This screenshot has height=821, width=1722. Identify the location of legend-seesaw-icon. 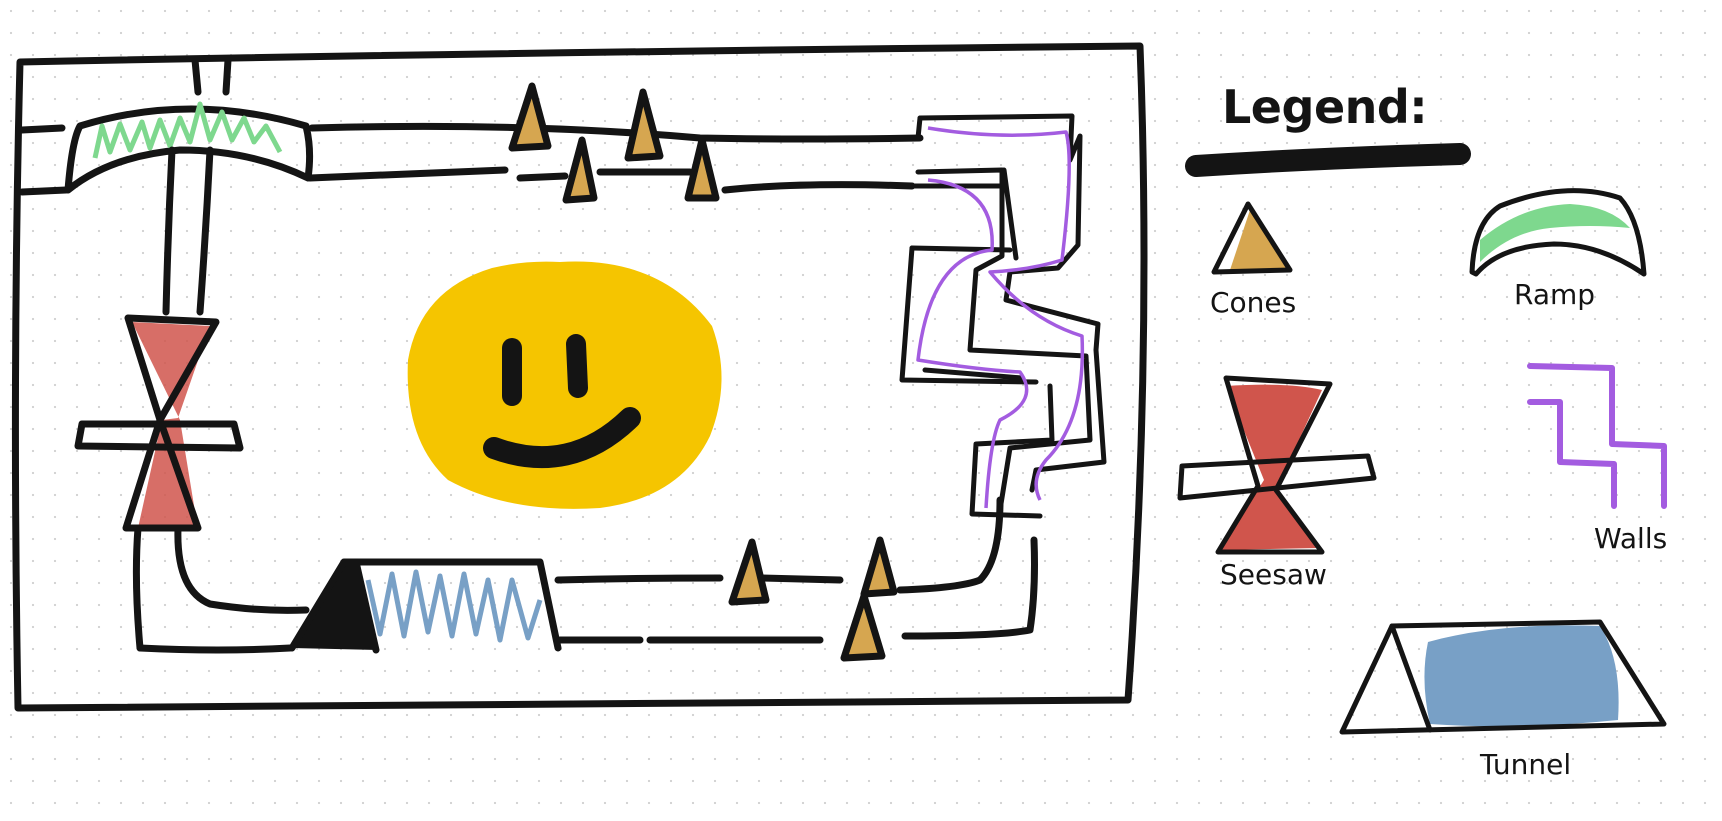
(1277, 465).